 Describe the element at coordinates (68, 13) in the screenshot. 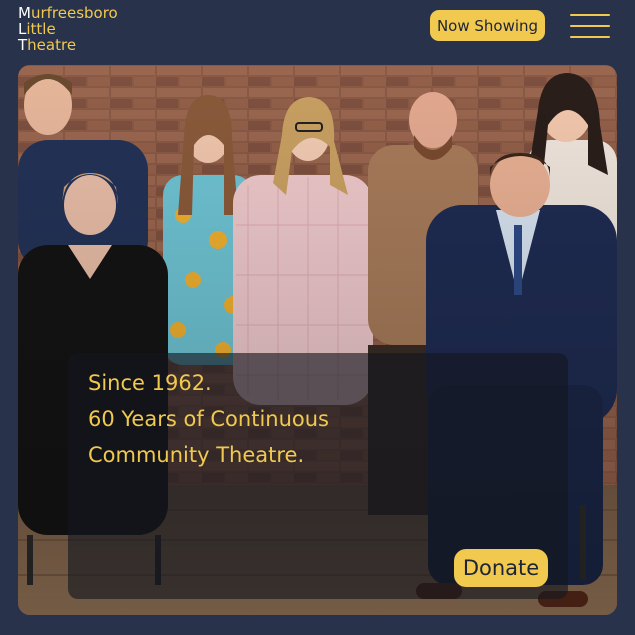

I see `logo-line-1: Murfreesboro` at that location.